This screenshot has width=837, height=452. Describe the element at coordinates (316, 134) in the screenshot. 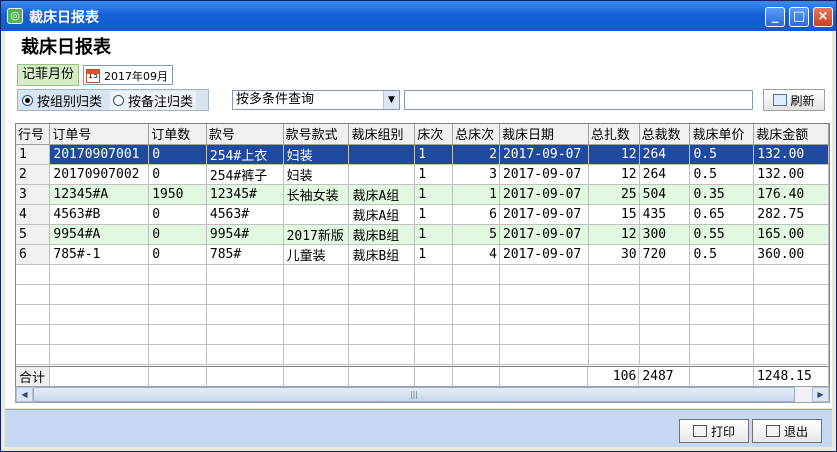

I see `column-header: 款号款式` at that location.